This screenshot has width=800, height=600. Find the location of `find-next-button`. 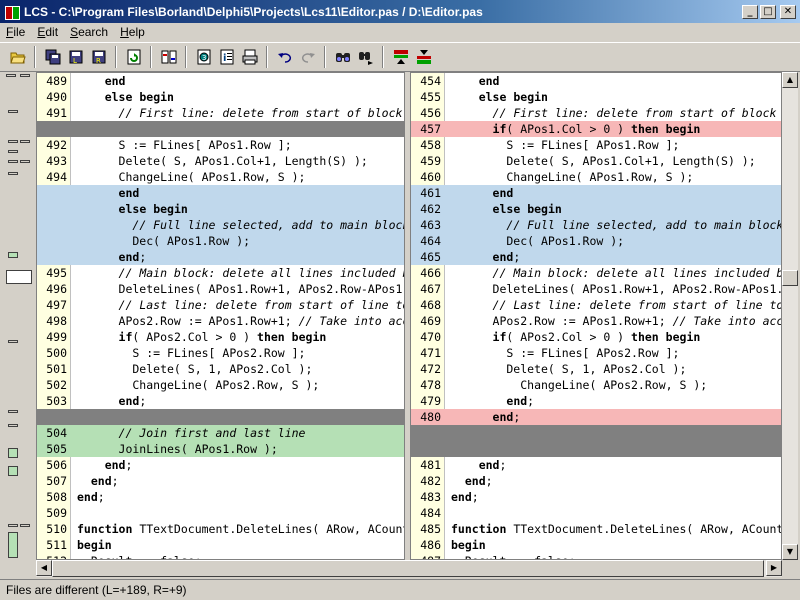

find-next-button is located at coordinates (365, 57).